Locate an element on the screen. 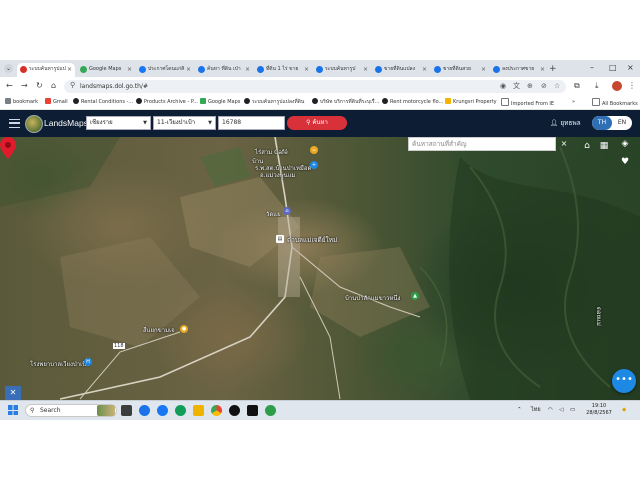 This screenshot has width=640, height=480. chrome-icon is located at coordinates (216, 410).